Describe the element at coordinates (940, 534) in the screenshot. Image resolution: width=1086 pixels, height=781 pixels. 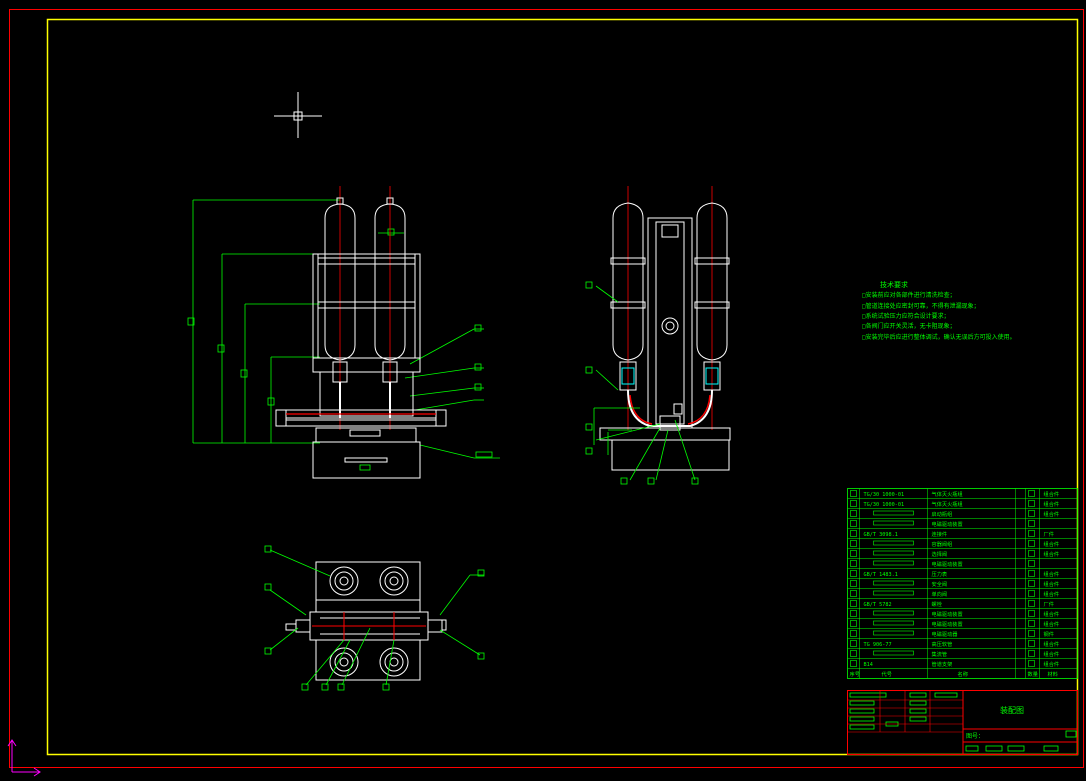
I see `bom-cell-name: 连接件` at that location.